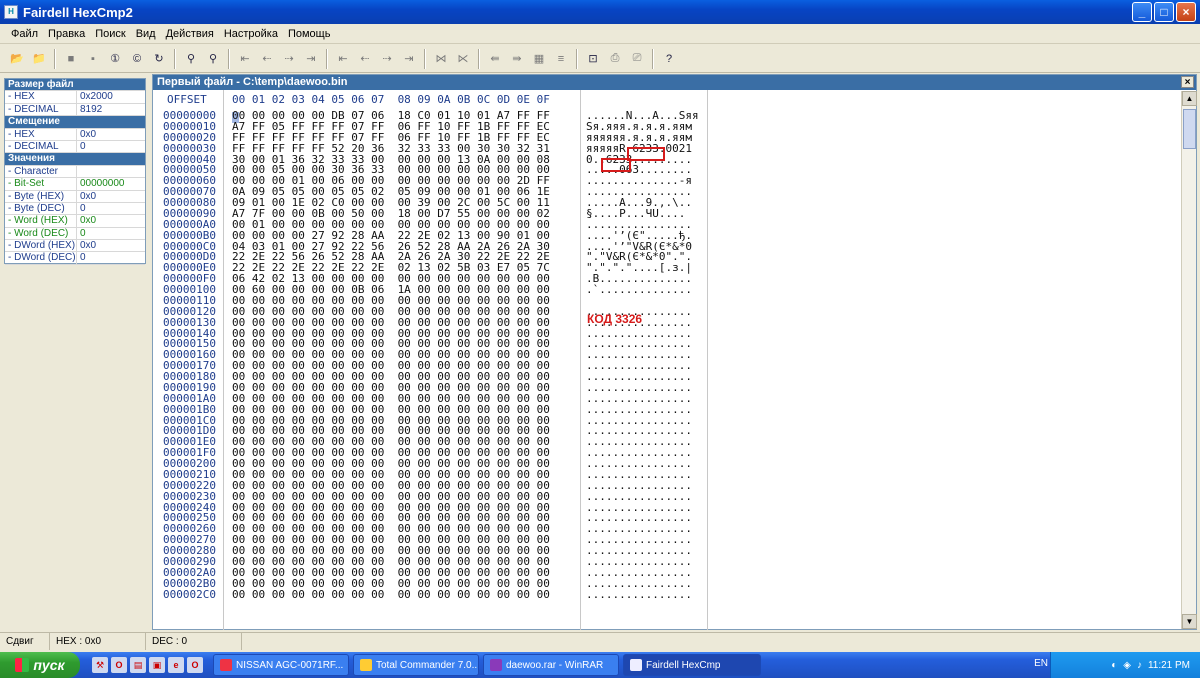 This screenshot has height=678, width=1200. Describe the element at coordinates (600, 12) in the screenshot. I see `title-bar: H Fairdell HexCmp2 _ □ ×` at that location.